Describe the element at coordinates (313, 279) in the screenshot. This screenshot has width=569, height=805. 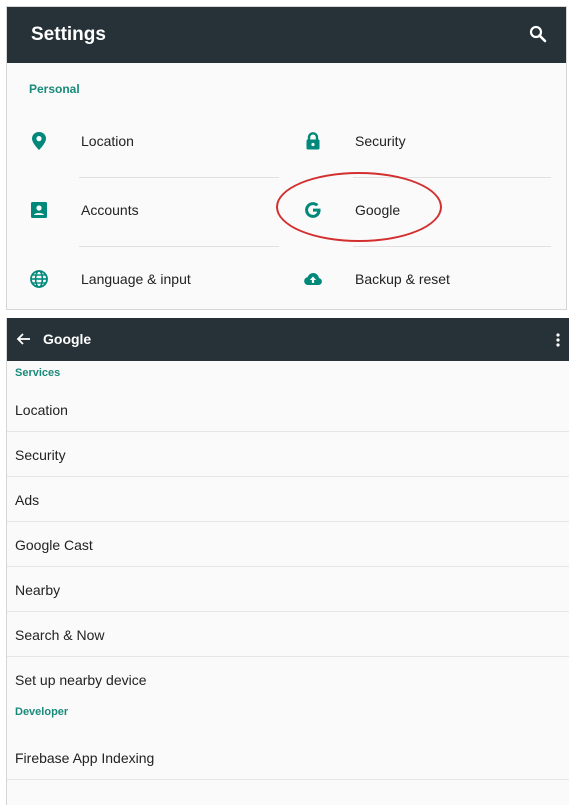
I see `cloud-upload-icon` at that location.